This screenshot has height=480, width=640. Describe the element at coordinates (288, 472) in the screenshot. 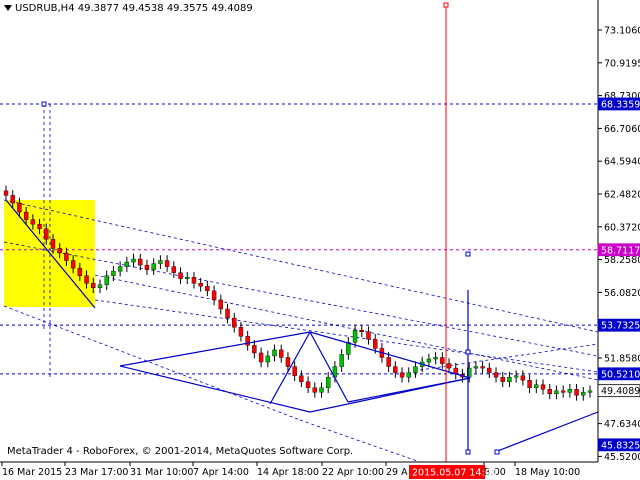

I see `time-tick-label: 14 Apr 18:00` at that location.